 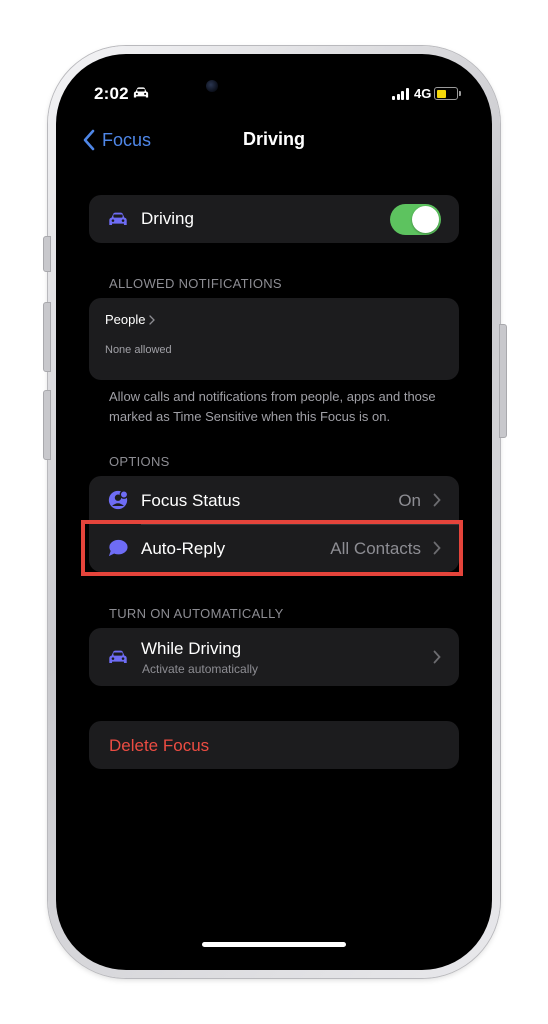 I want to click on people-card: People None allowed, so click(x=274, y=339).